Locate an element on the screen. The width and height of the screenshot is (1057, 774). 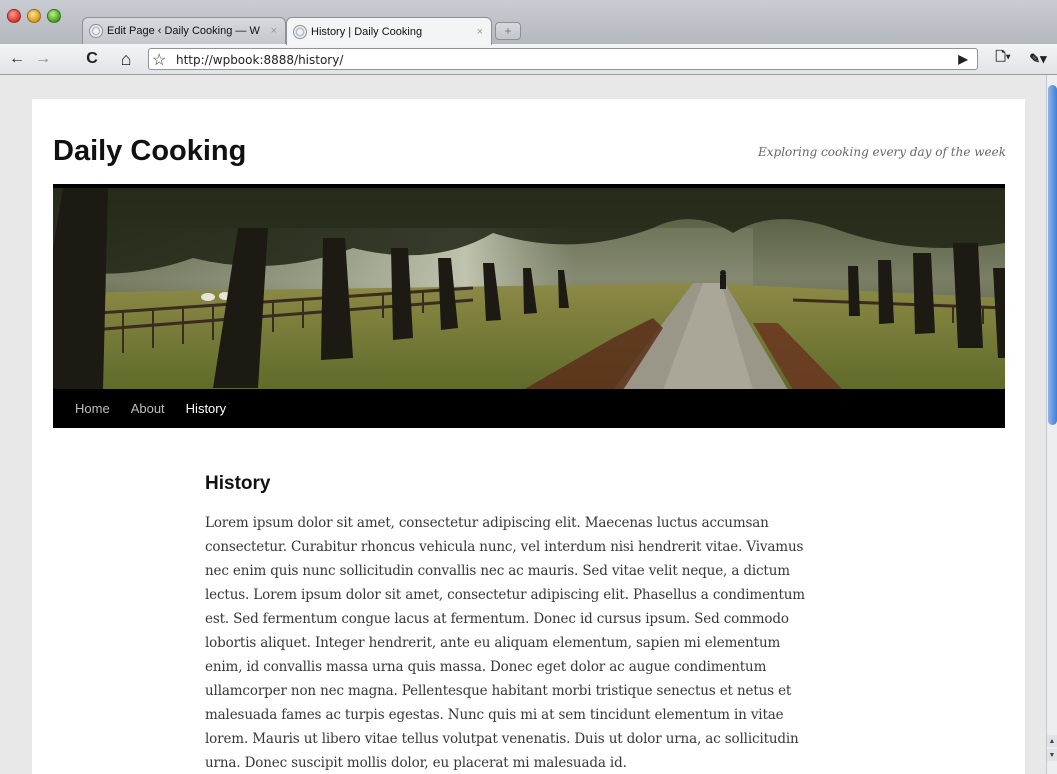
star-icon: ☆ is located at coordinates (159, 60).